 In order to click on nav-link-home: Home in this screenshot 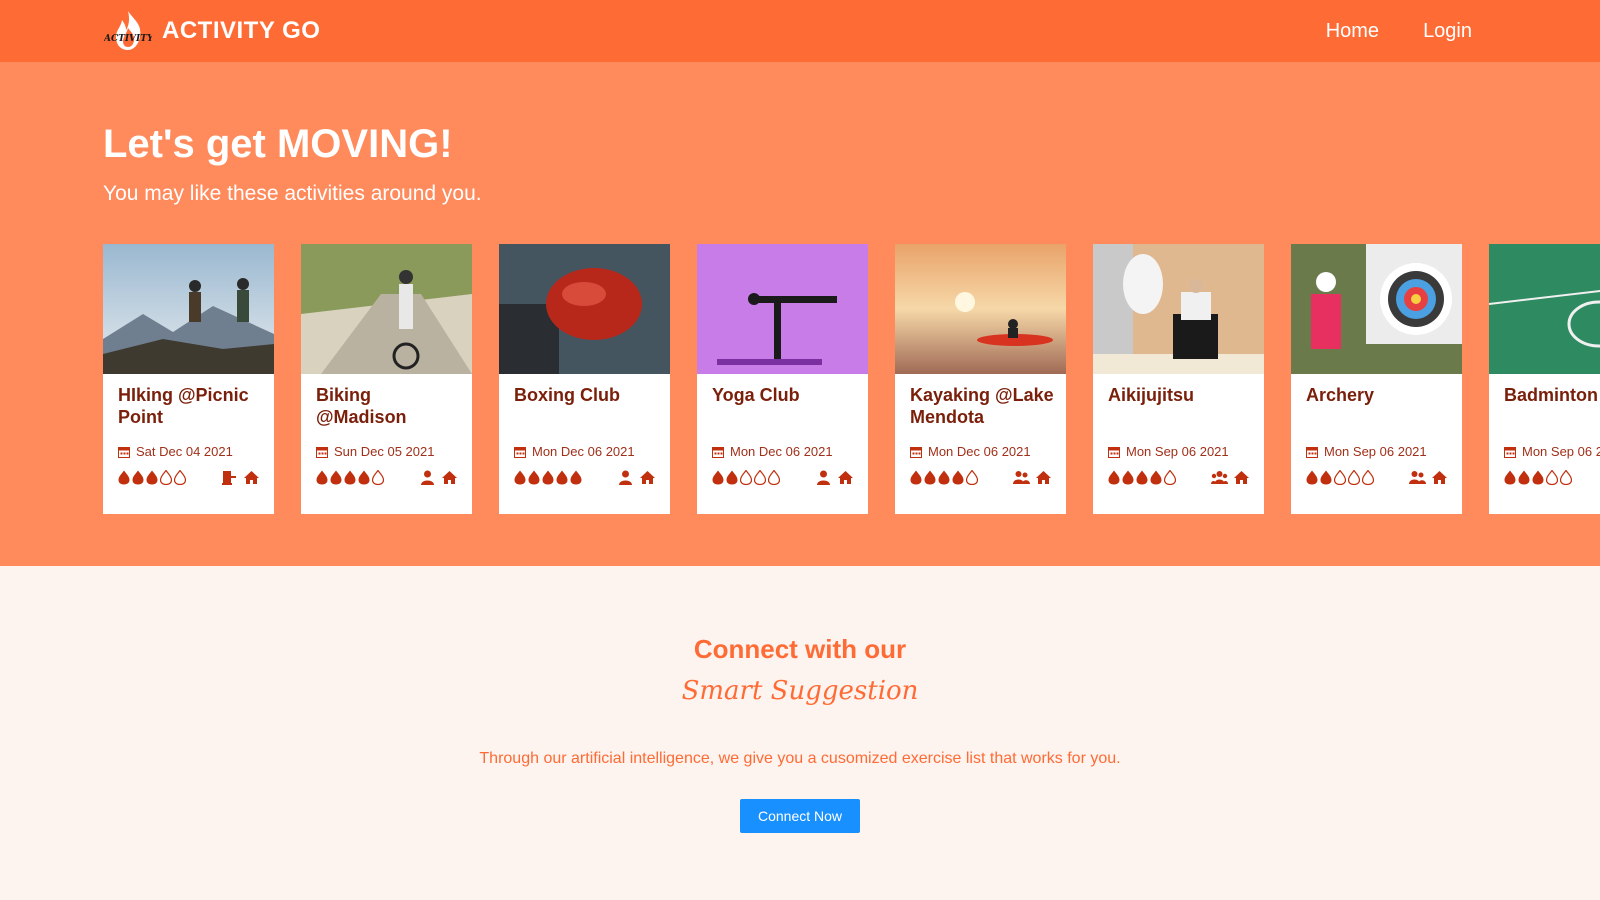, I will do `click(1352, 31)`.